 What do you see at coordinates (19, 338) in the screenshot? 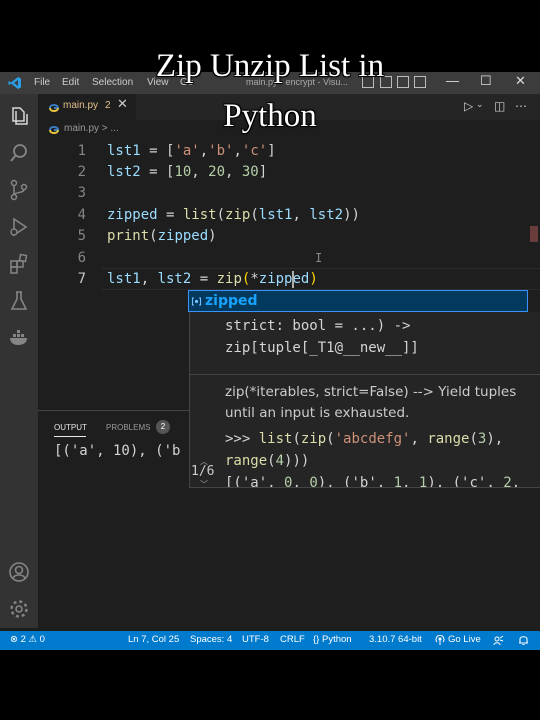
I see `docker-icon` at bounding box center [19, 338].